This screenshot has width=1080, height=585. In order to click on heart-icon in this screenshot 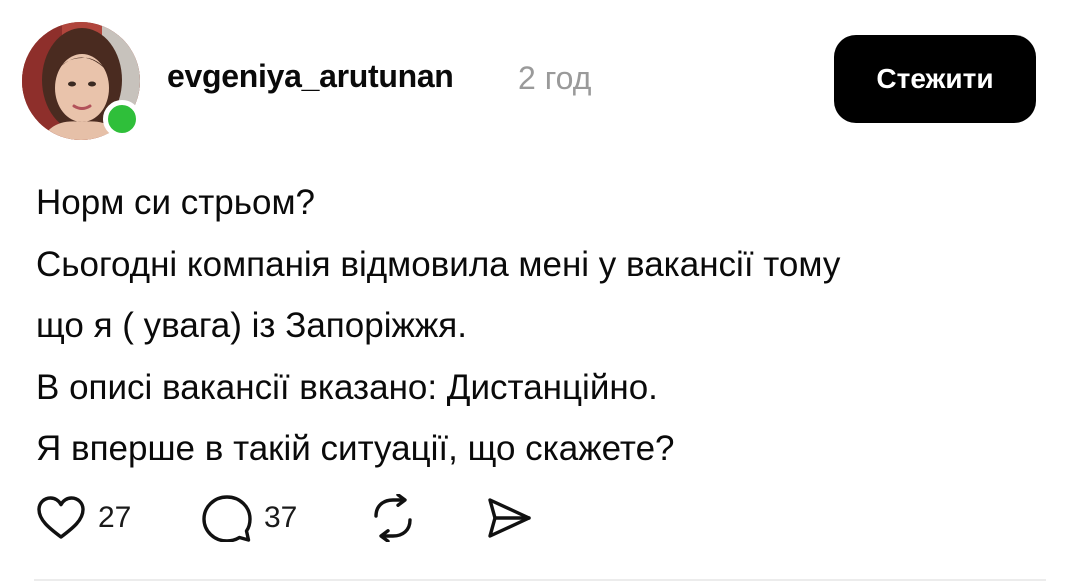, I will do `click(61, 517)`.